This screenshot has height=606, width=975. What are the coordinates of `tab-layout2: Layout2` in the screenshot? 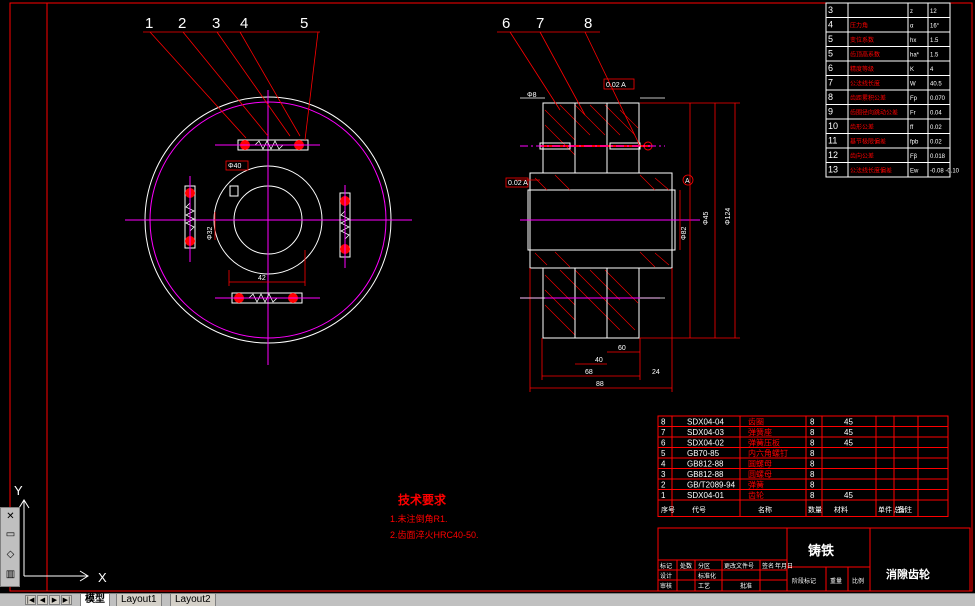 It's located at (193, 600).